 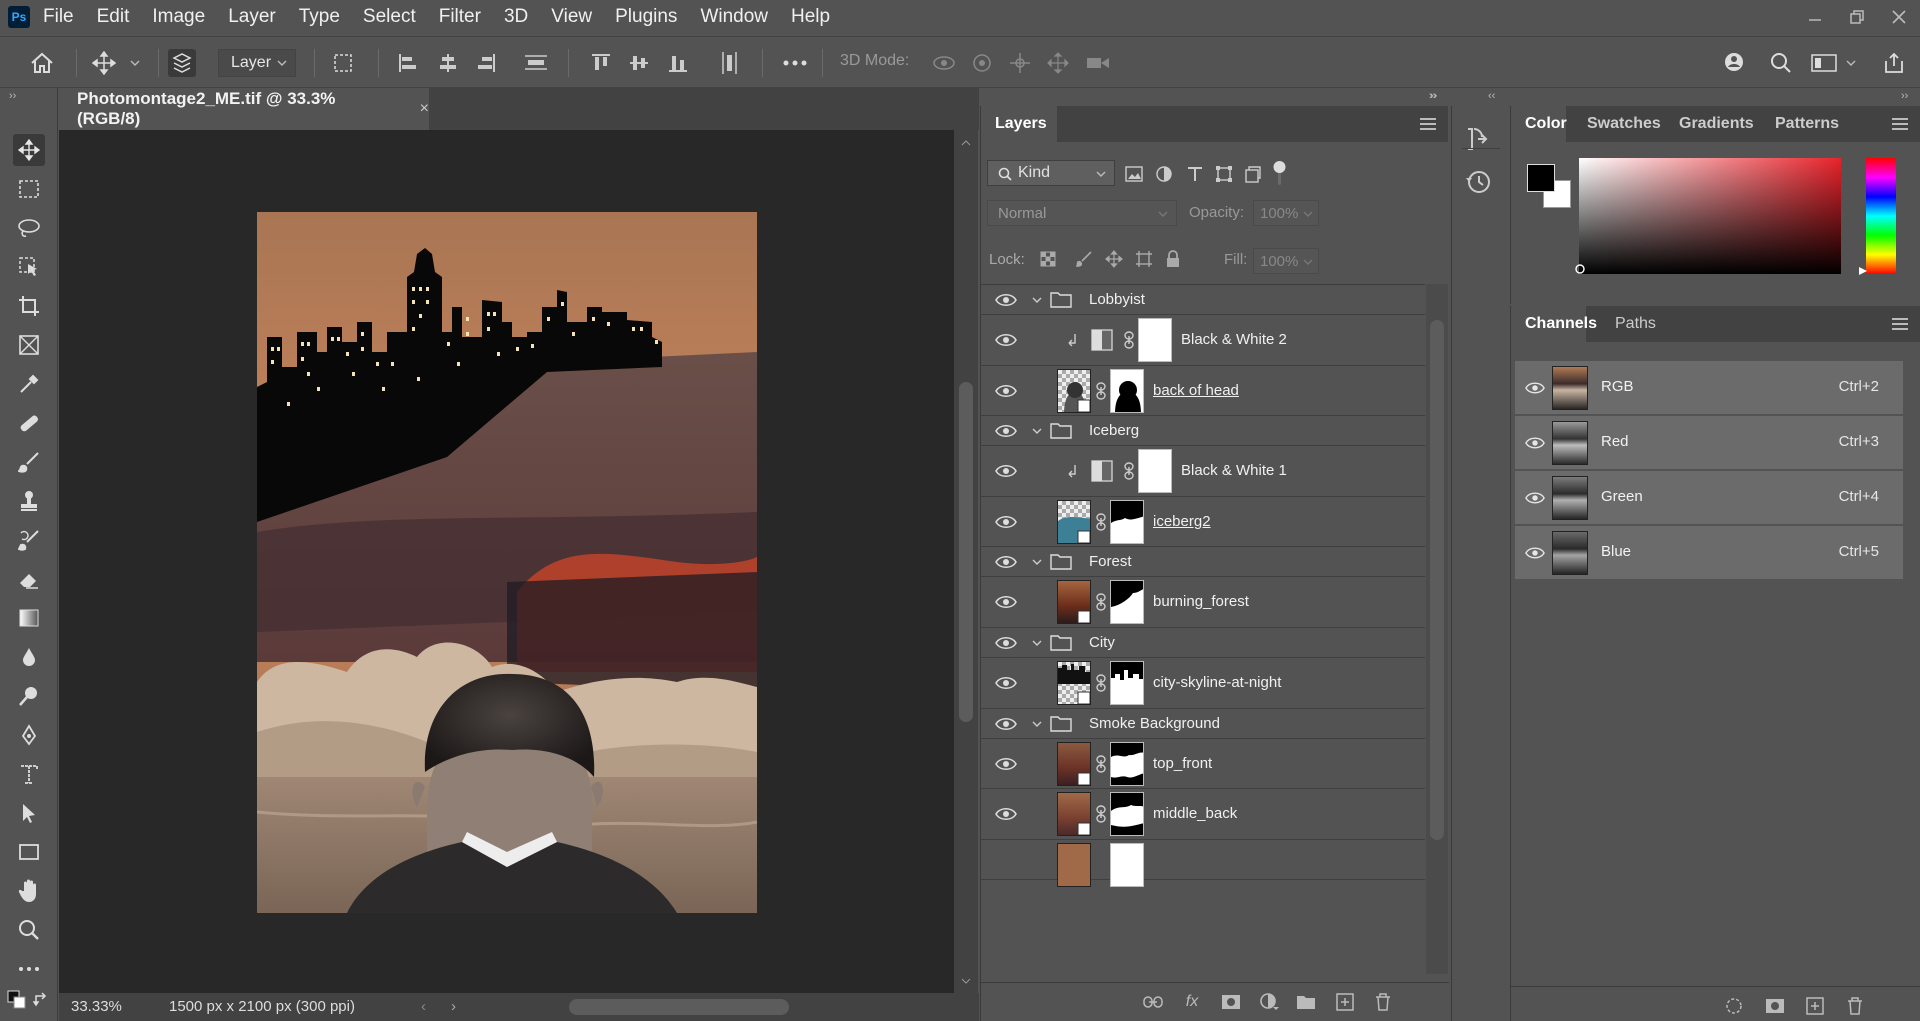 I want to click on dodge-tool-icon, so click(x=29, y=696).